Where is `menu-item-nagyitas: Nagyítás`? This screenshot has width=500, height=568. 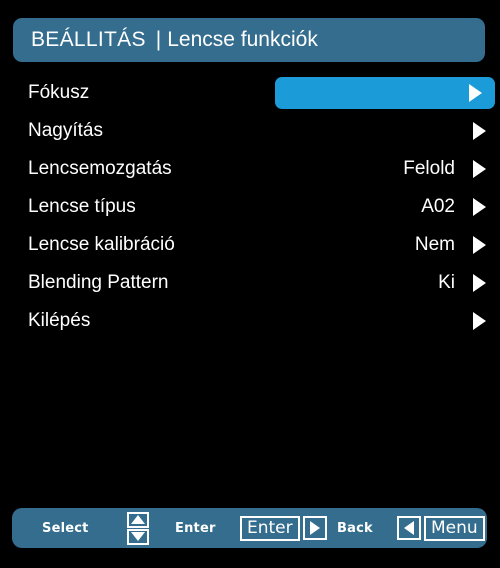 menu-item-nagyitas: Nagyítás is located at coordinates (250, 131).